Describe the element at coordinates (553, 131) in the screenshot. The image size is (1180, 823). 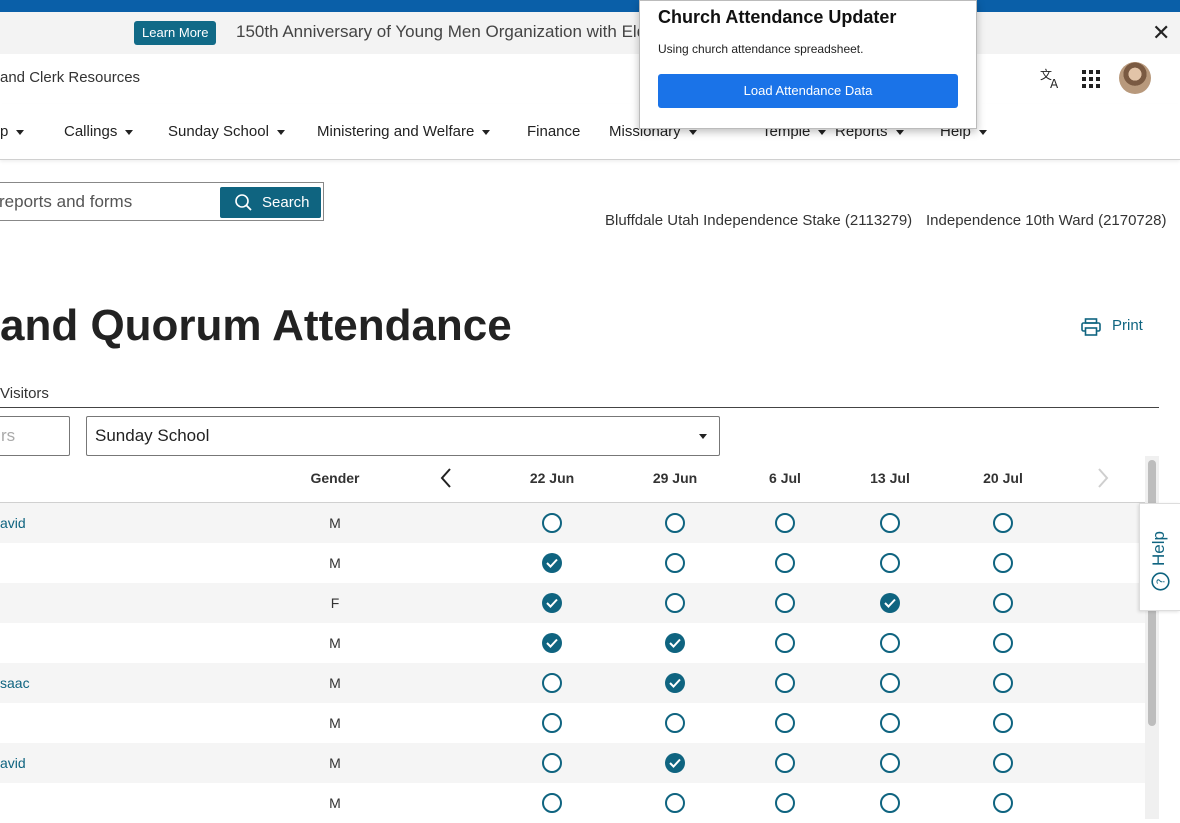
I see `nav-item-finance: Finance` at that location.